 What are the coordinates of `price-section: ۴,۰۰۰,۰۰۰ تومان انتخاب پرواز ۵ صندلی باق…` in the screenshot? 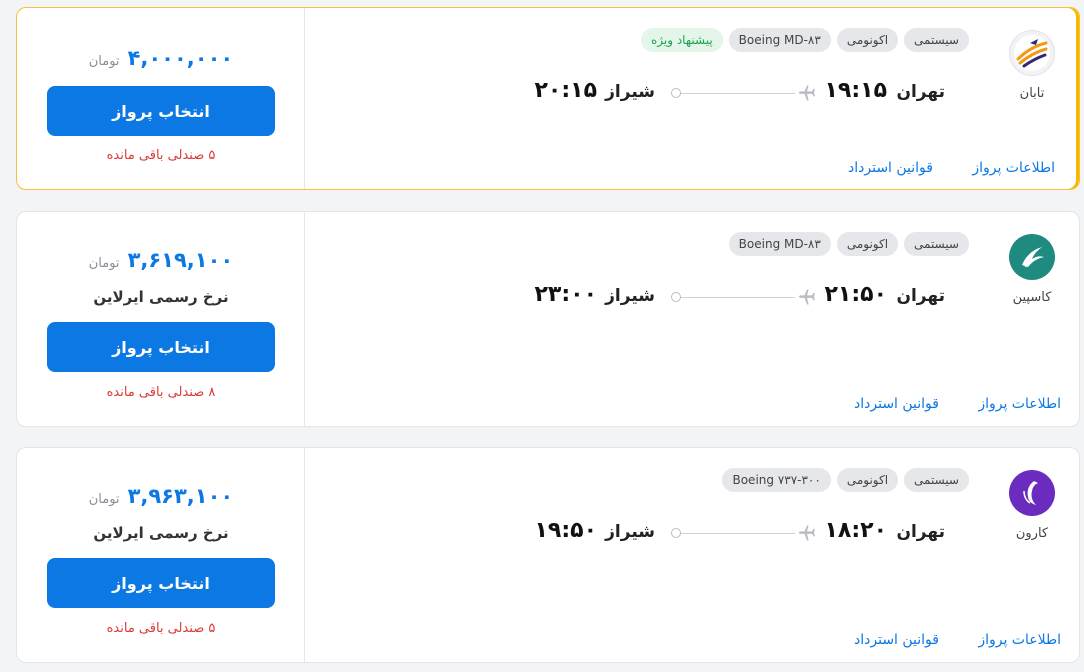 It's located at (161, 98).